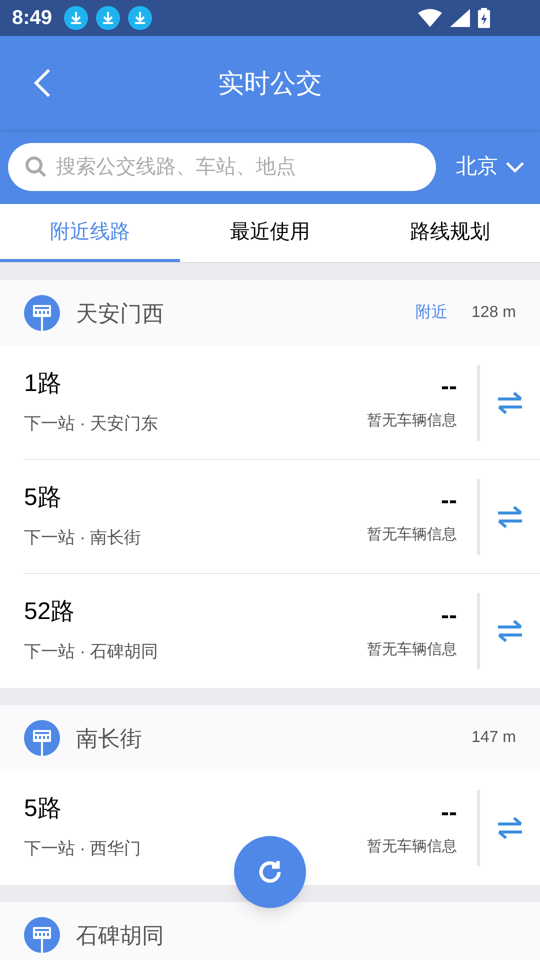 The image size is (540, 960). What do you see at coordinates (32, 18) in the screenshot?
I see `clock: 8:49` at bounding box center [32, 18].